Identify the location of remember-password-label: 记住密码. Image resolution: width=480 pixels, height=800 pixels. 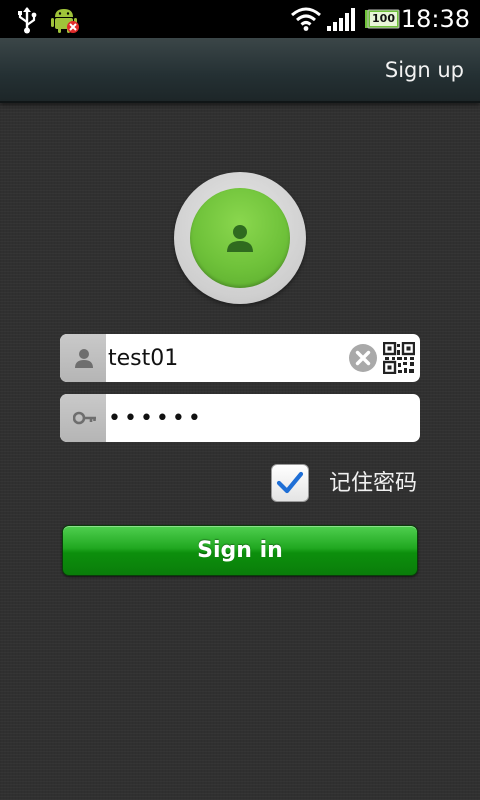
(373, 483).